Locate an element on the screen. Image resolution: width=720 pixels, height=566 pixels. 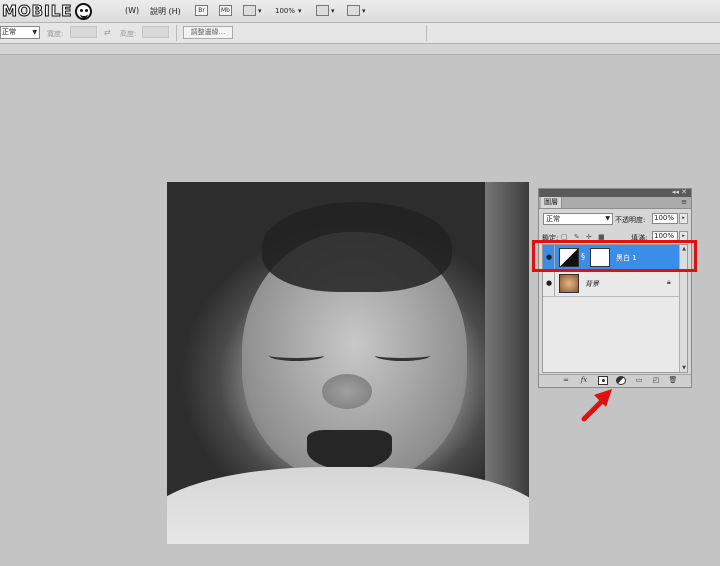
menu-window: (W) is located at coordinates (132, 10).